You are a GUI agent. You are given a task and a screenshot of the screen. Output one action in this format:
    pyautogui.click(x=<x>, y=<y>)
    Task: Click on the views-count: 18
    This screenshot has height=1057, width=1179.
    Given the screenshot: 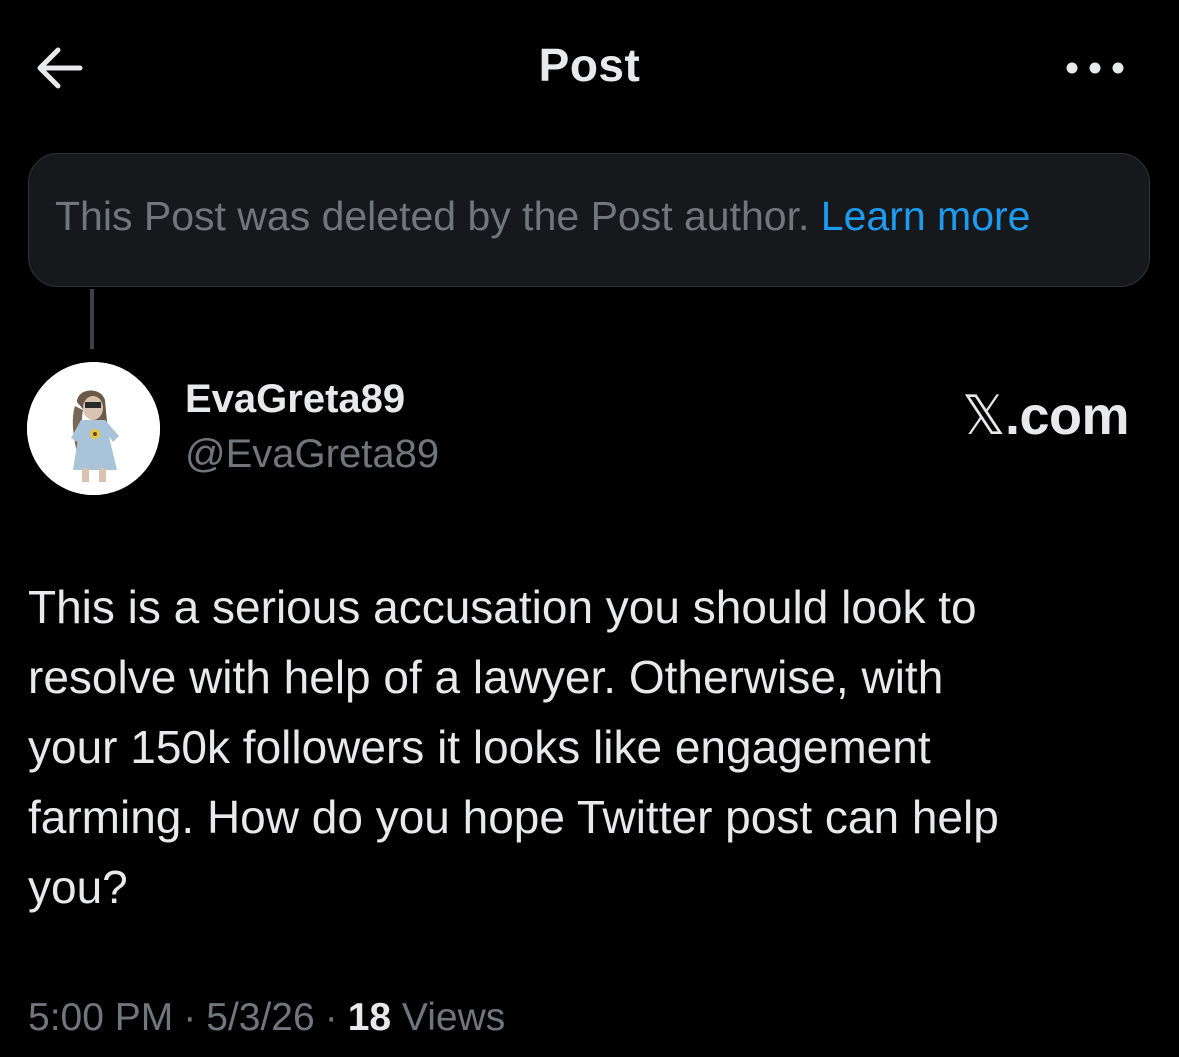 What is the action you would take?
    pyautogui.click(x=369, y=1017)
    